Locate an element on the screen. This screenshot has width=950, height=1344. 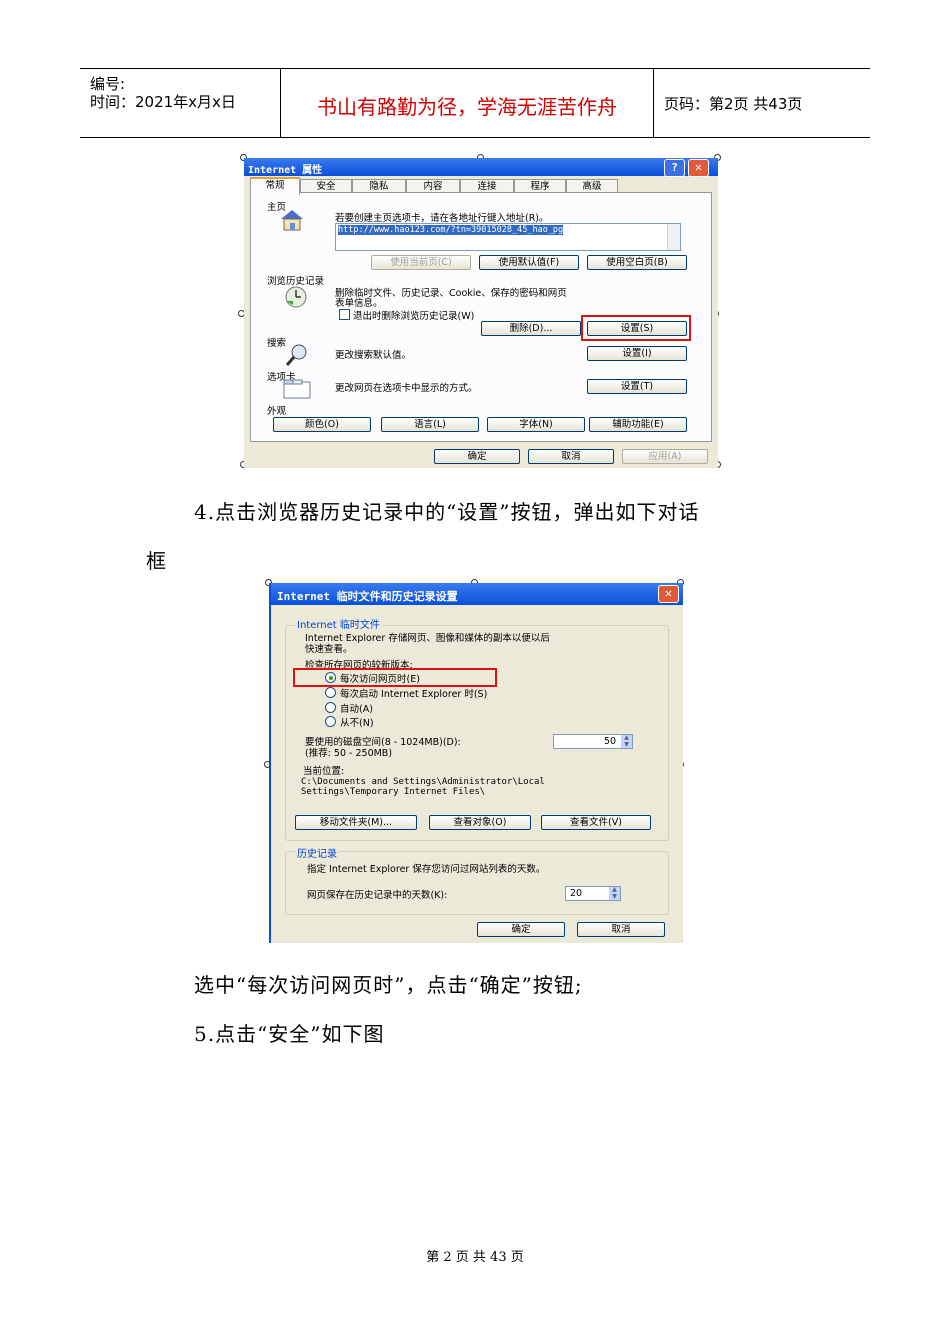
location-path-2: Settings\Temporary Internet Files\ is located at coordinates (393, 792).